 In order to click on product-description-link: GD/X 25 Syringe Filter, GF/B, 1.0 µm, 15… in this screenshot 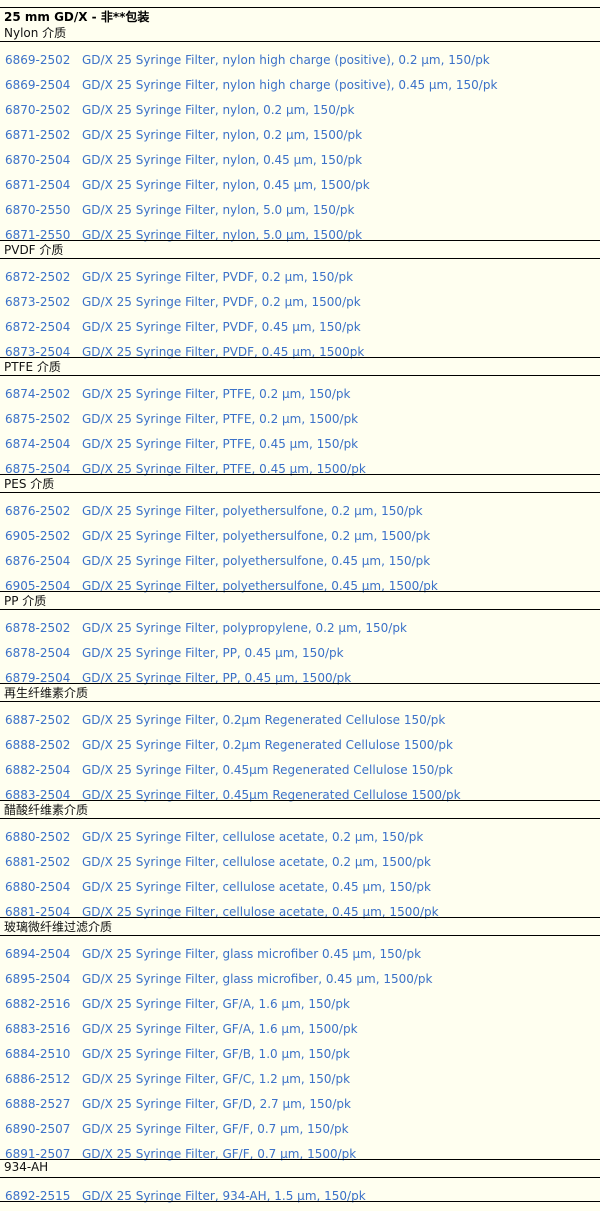, I will do `click(216, 1054)`.